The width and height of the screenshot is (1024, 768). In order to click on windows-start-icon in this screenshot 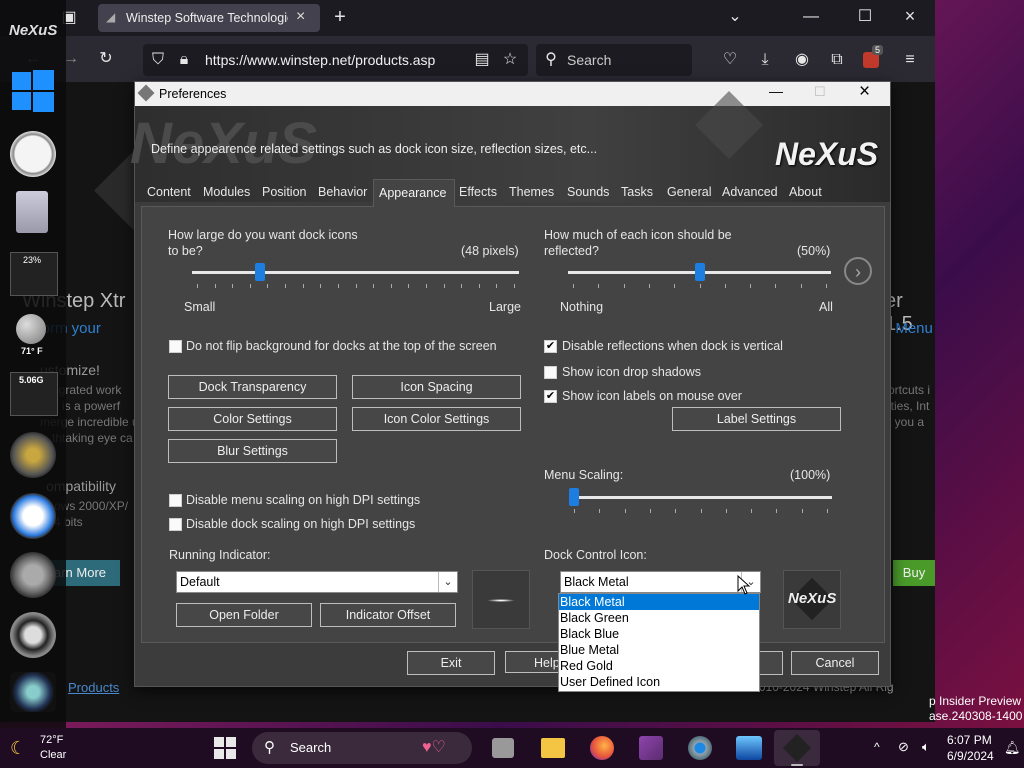, I will do `click(33, 91)`.